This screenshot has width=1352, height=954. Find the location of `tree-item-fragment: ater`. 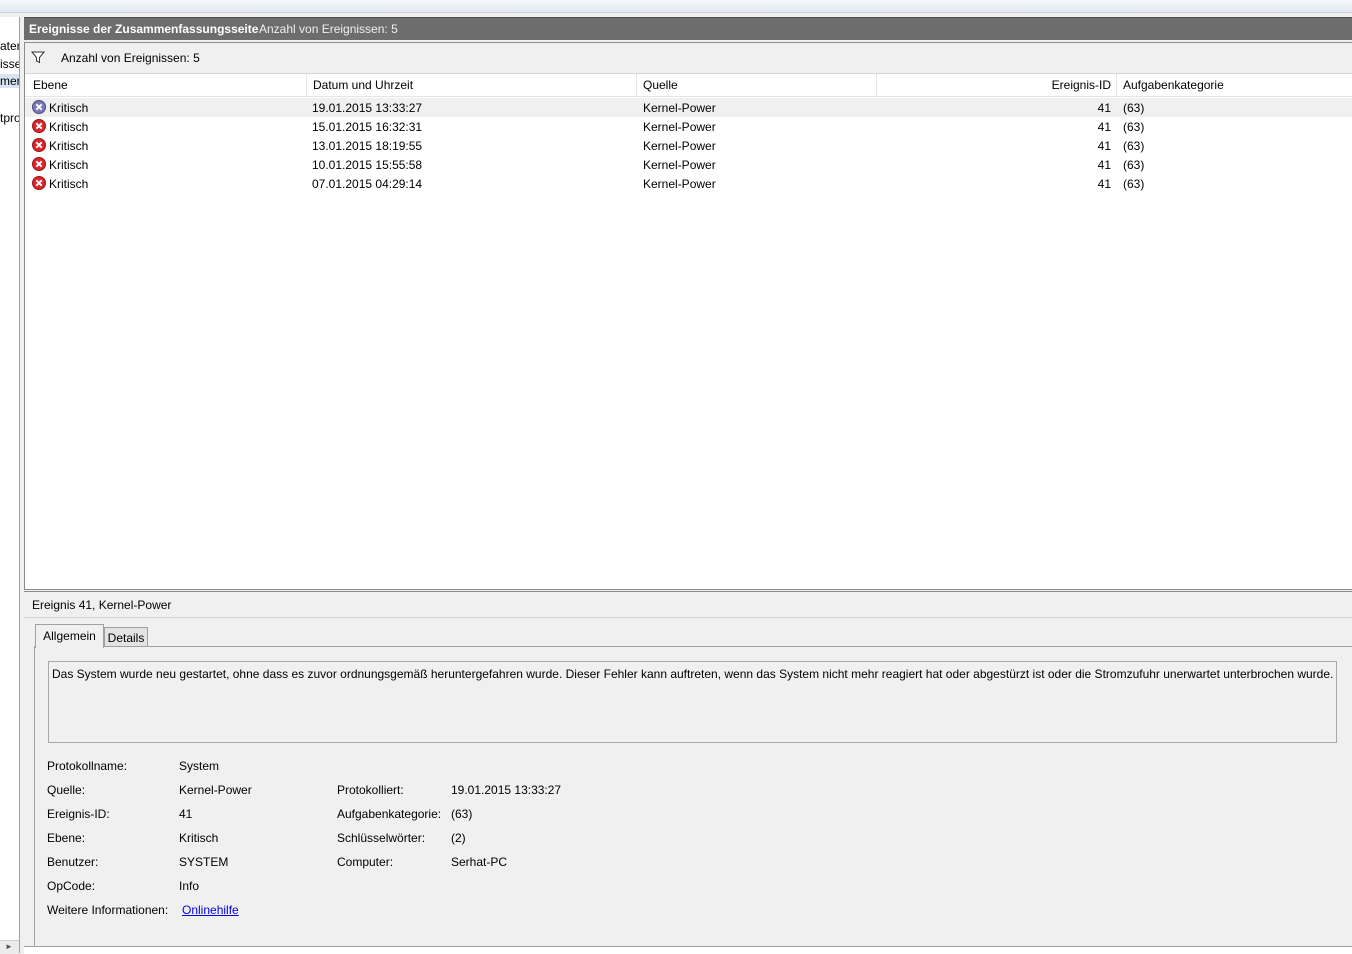

tree-item-fragment: ater is located at coordinates (9, 46).